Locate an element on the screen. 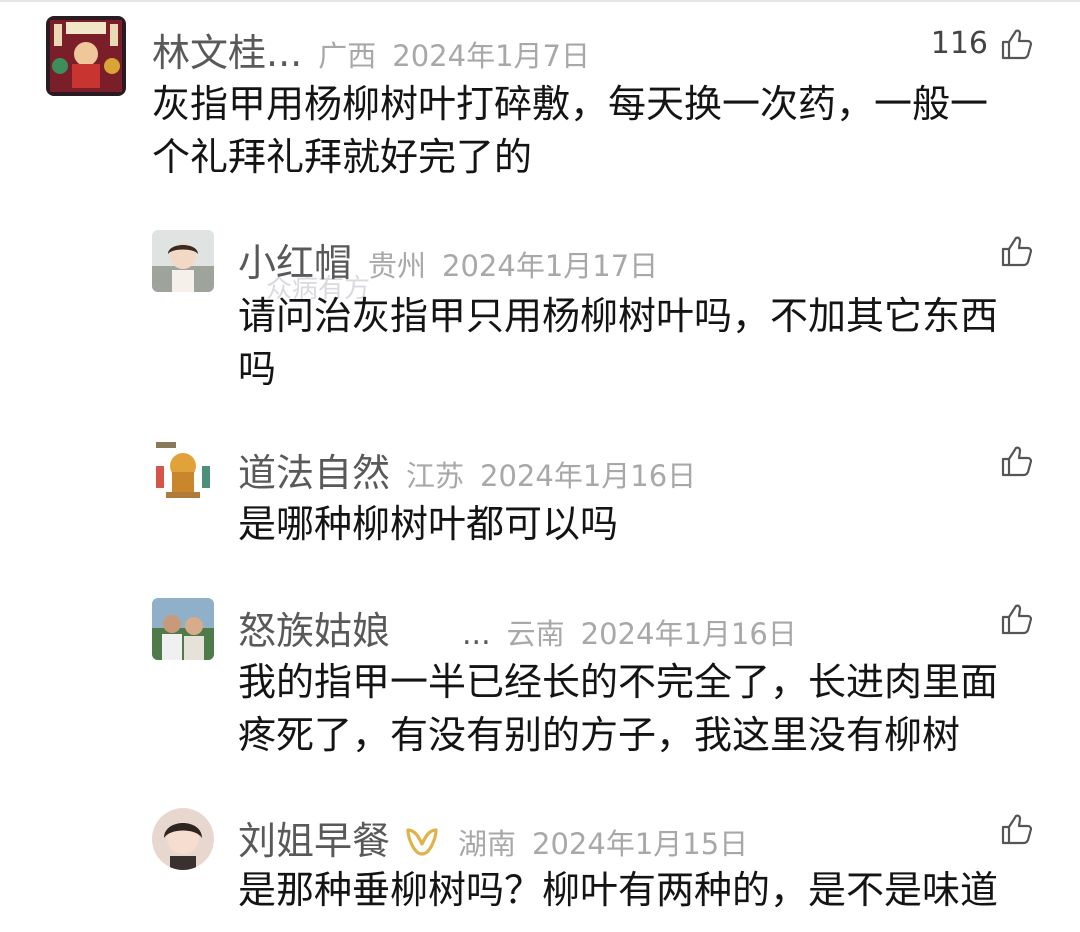 The width and height of the screenshot is (1080, 932). comment-meta: 林文桂... 广西 2024年1月7日 is located at coordinates (371, 49).